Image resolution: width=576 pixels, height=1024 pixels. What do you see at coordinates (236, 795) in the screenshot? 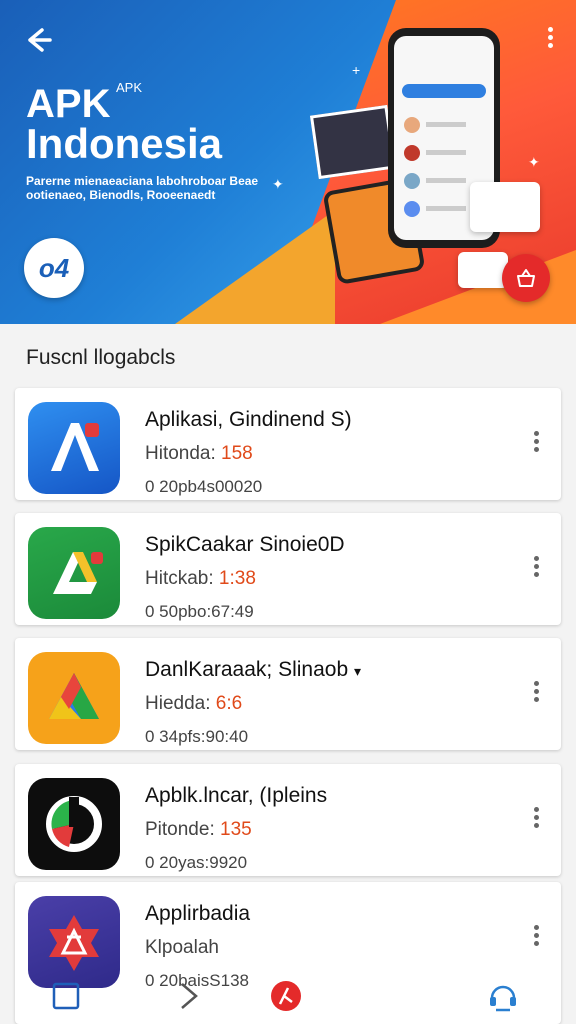
I see `app-name: Apblk.lncar, (Ipleins` at bounding box center [236, 795].